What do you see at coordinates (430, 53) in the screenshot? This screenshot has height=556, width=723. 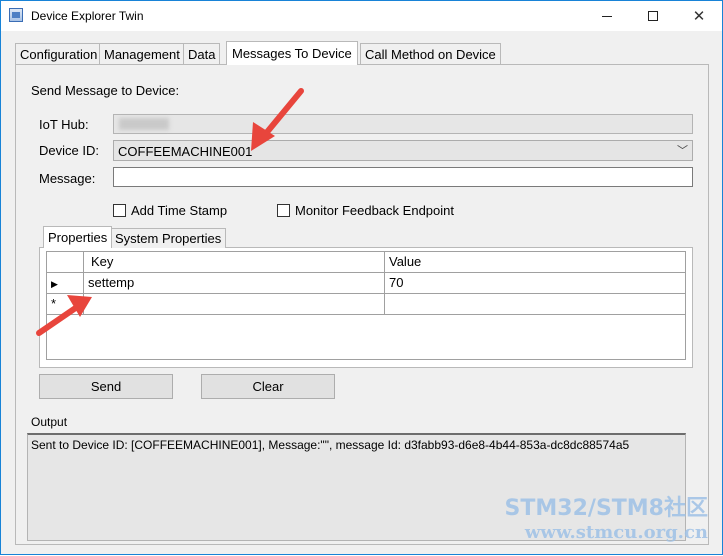 I see `tab-call-method-on-device: Call Method on Device` at bounding box center [430, 53].